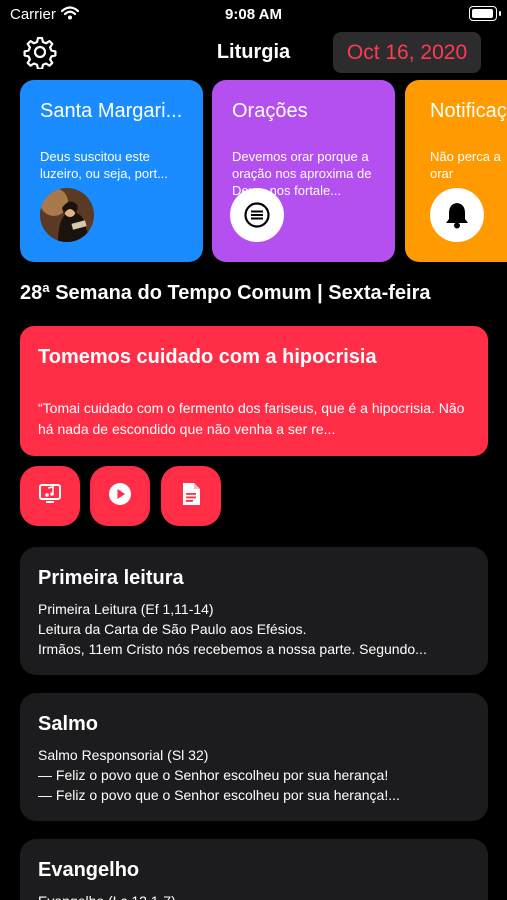  What do you see at coordinates (253, 53) in the screenshot?
I see `nav-bar: Liturgia Oct 16, 2020` at bounding box center [253, 53].